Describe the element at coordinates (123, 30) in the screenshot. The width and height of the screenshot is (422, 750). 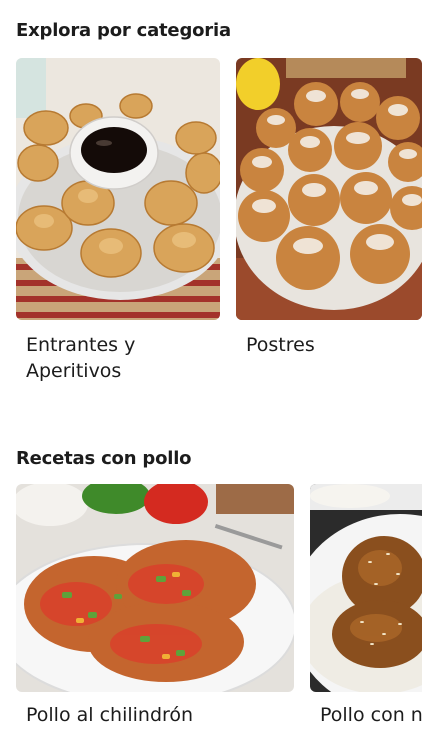
I see `explore-categories-title: Explora por categoria` at that location.